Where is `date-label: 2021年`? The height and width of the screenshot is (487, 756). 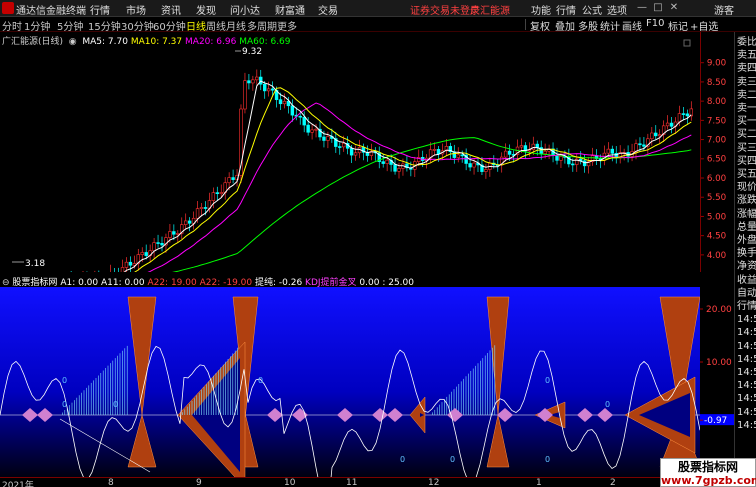 date-label: 2021年 is located at coordinates (18, 484).